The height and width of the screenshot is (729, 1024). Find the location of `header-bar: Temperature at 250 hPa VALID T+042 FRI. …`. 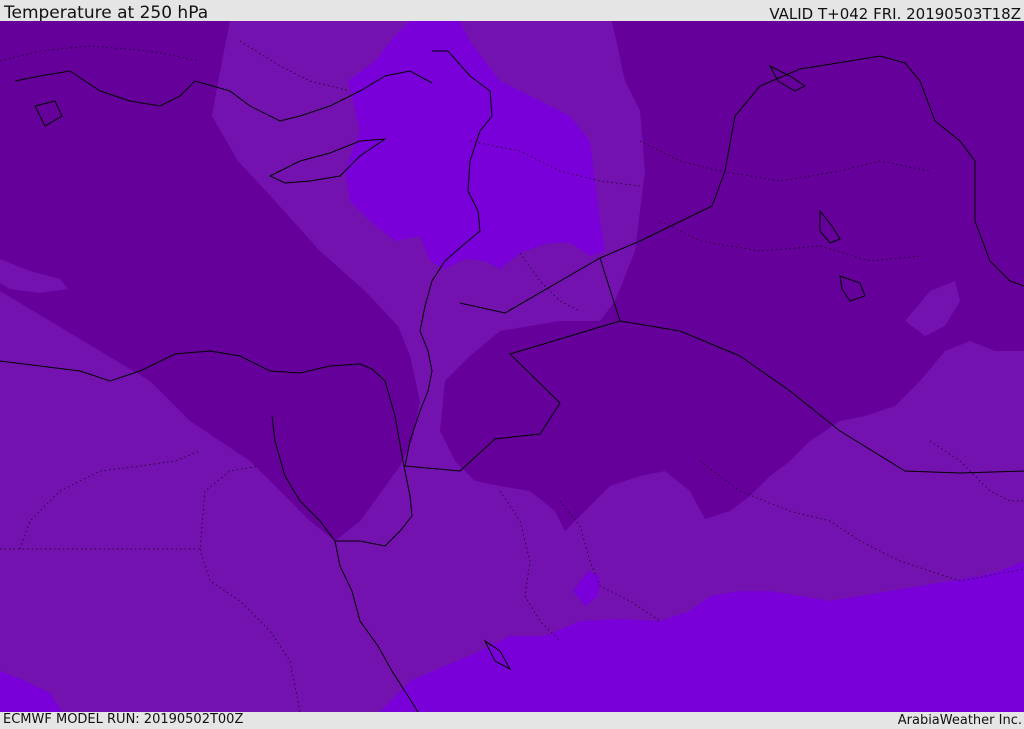

header-bar: Temperature at 250 hPa VALID T+042 FRI. … is located at coordinates (512, 11).